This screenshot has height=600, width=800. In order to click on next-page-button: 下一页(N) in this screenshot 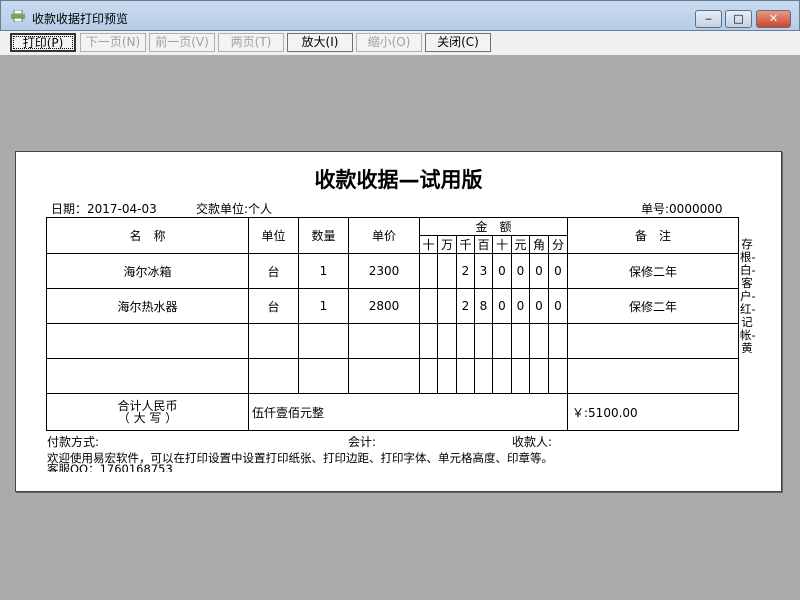, I will do `click(113, 42)`.